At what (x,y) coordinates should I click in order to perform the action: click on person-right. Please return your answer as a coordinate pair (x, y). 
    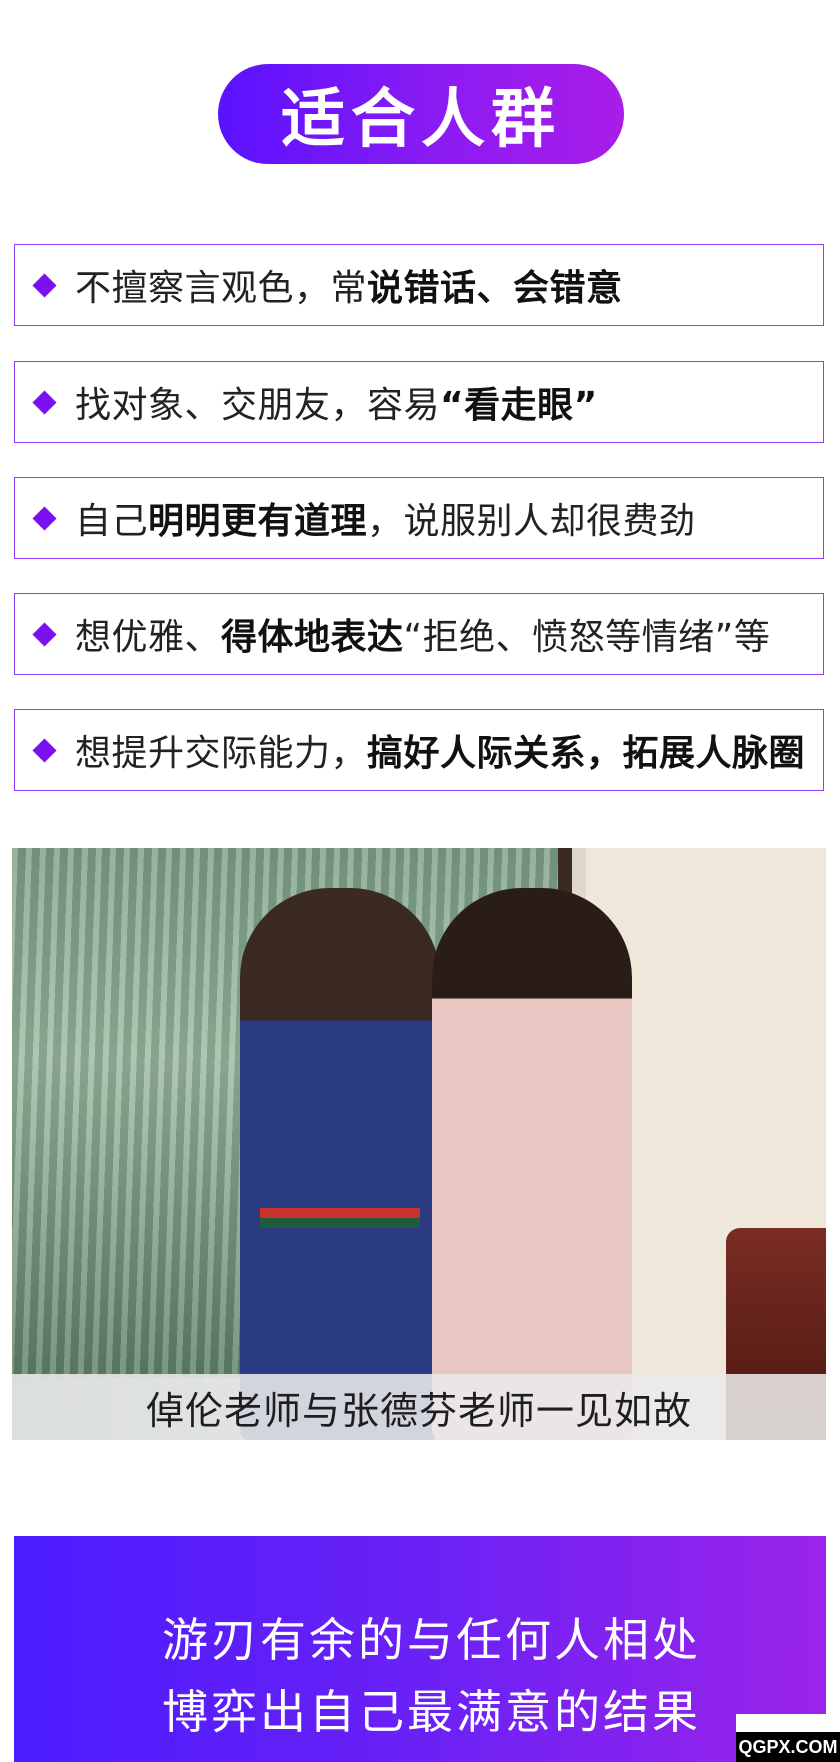
    Looking at the image, I should click on (532, 1164).